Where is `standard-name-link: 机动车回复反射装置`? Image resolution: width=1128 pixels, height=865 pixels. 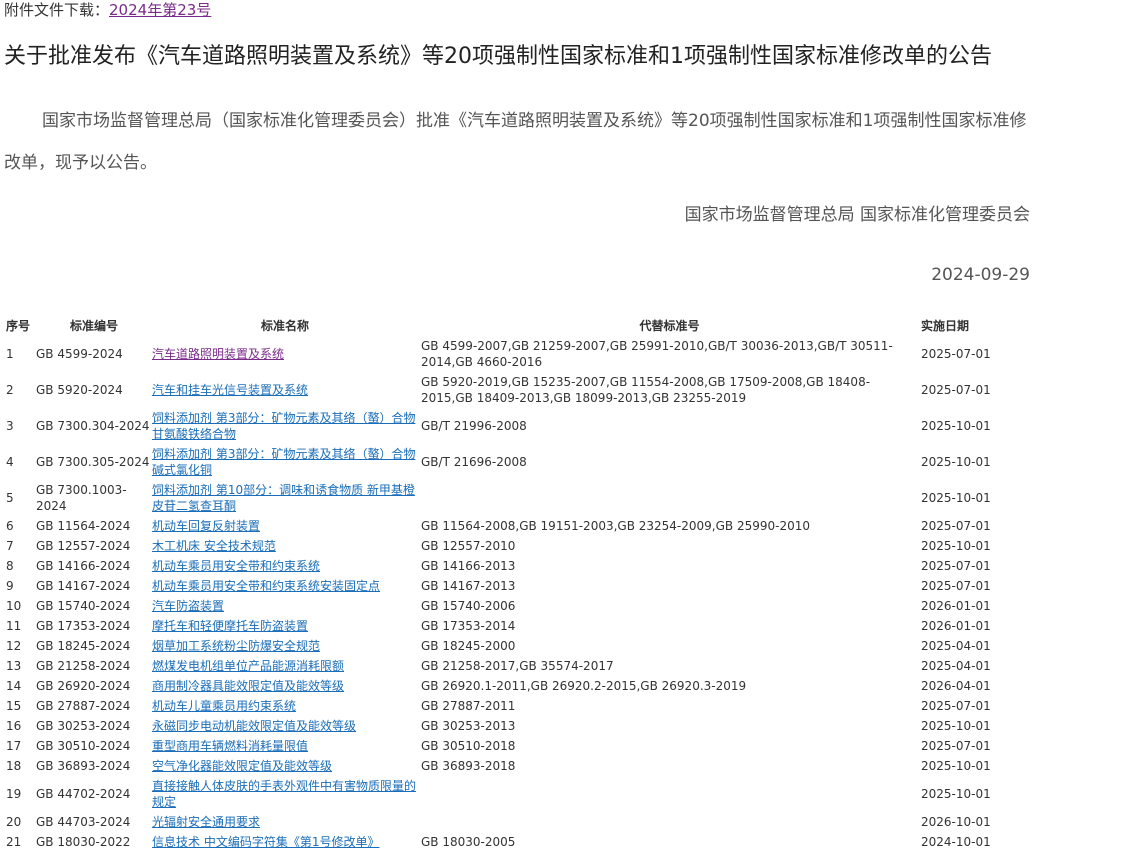 standard-name-link: 机动车回复反射装置 is located at coordinates (206, 526).